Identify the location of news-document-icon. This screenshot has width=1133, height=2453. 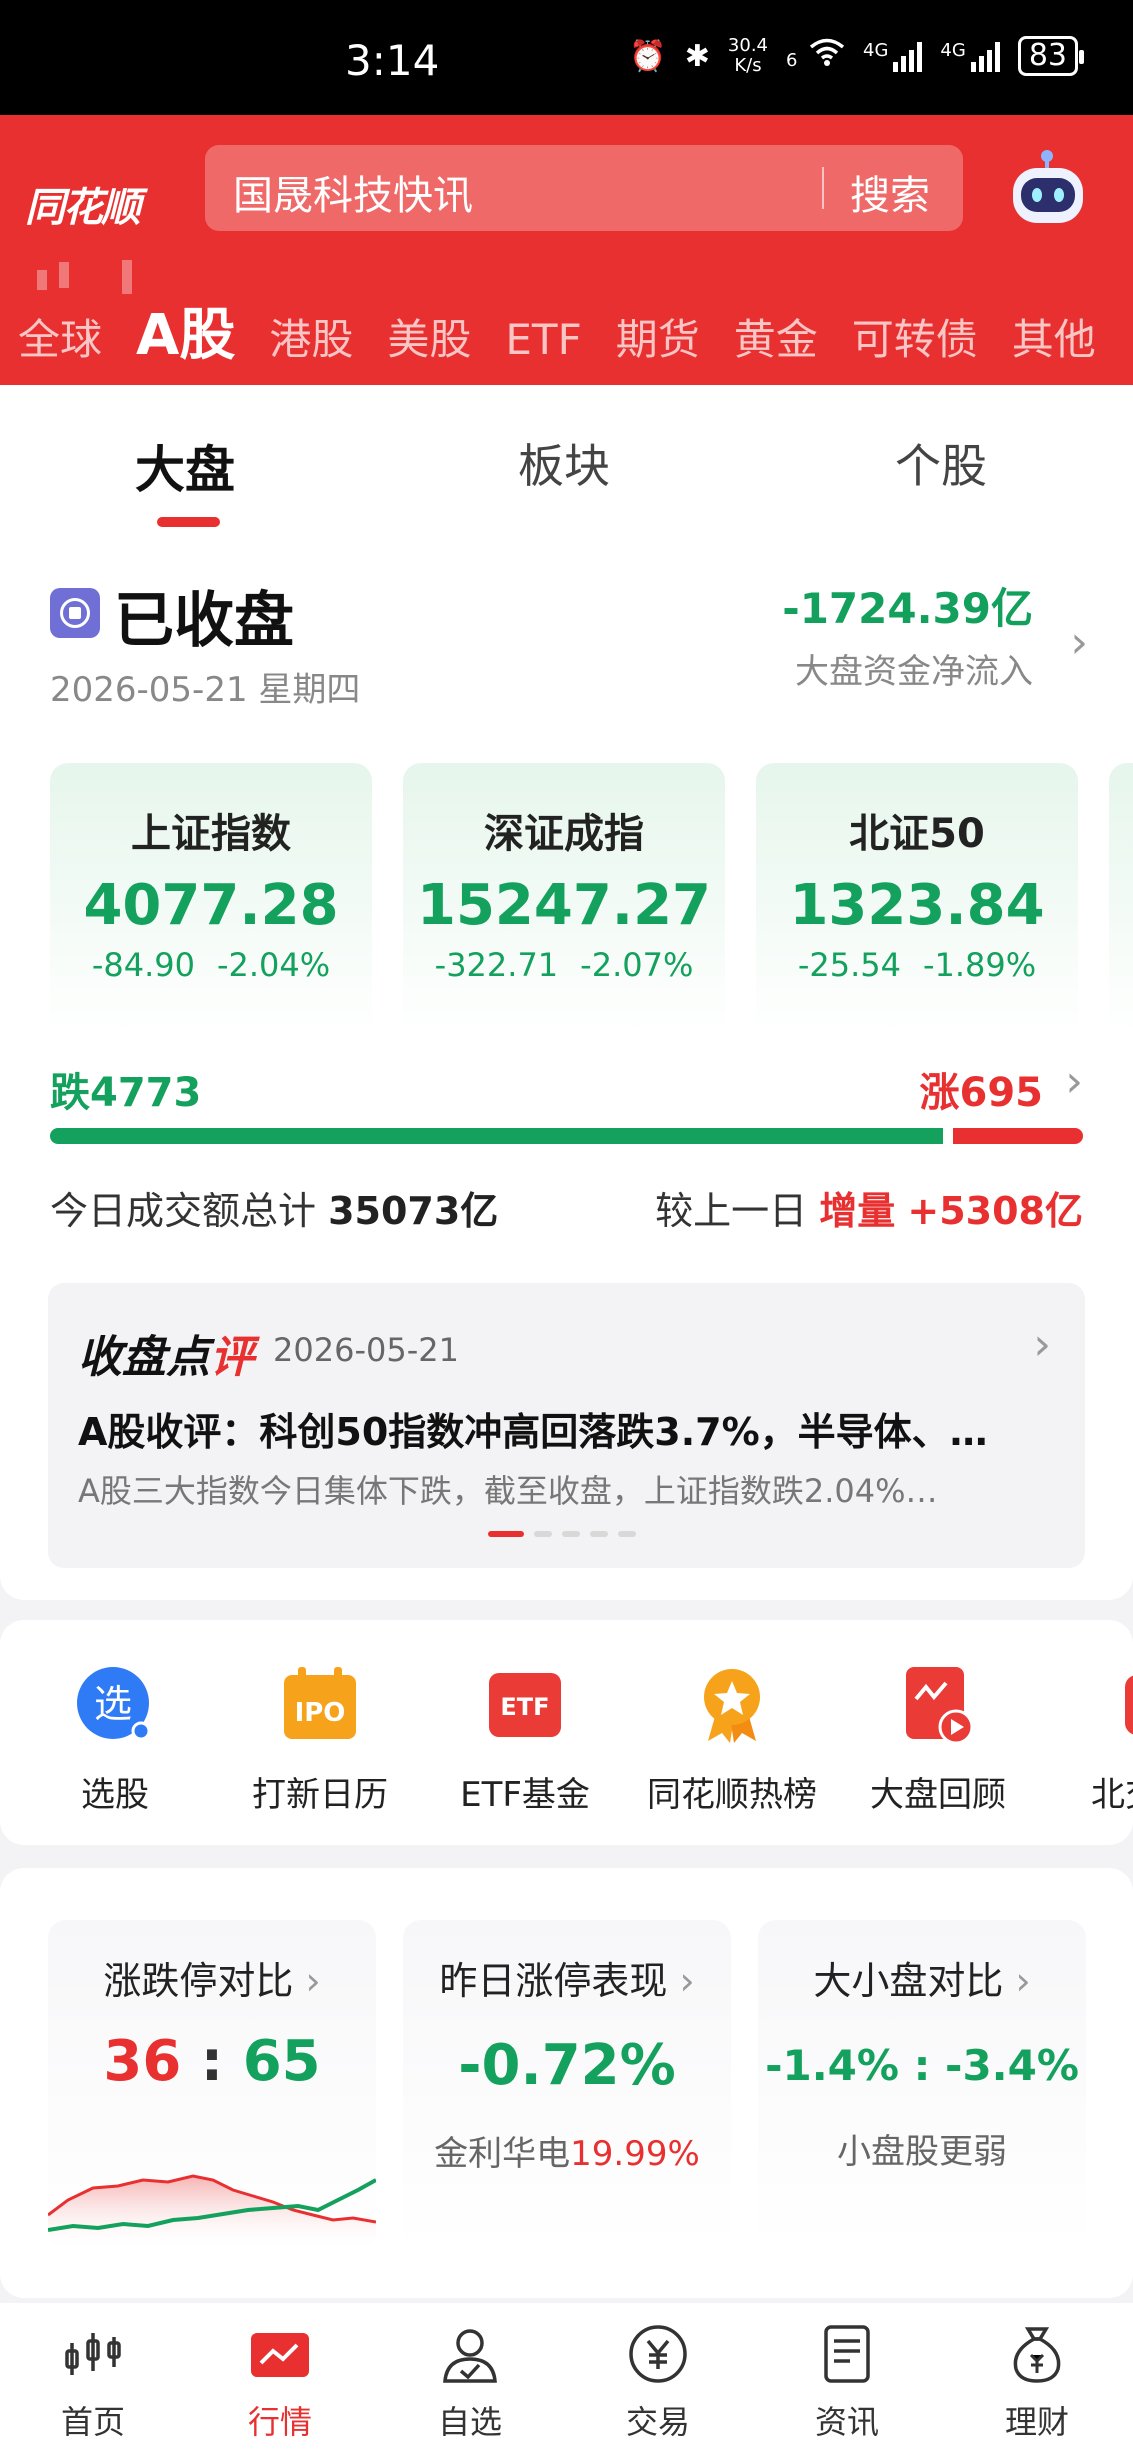
(847, 2354).